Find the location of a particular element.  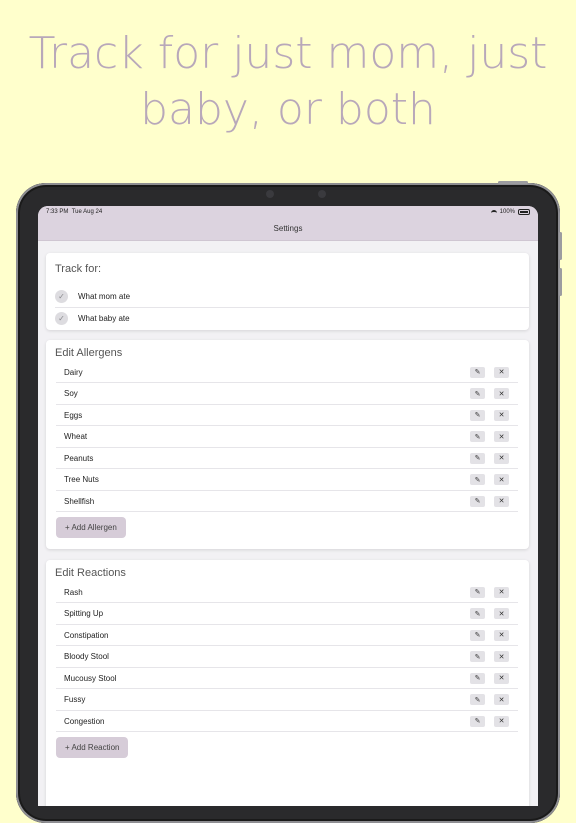

headline-line-2: baby, or both is located at coordinates (288, 109).